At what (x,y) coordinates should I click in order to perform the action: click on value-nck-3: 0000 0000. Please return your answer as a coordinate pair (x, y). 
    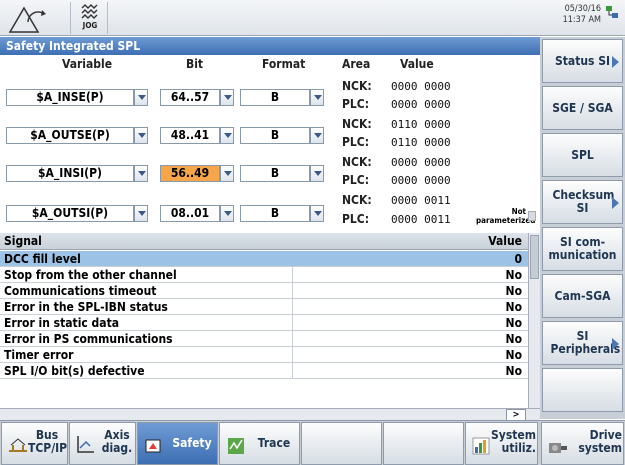
    Looking at the image, I should click on (421, 162).